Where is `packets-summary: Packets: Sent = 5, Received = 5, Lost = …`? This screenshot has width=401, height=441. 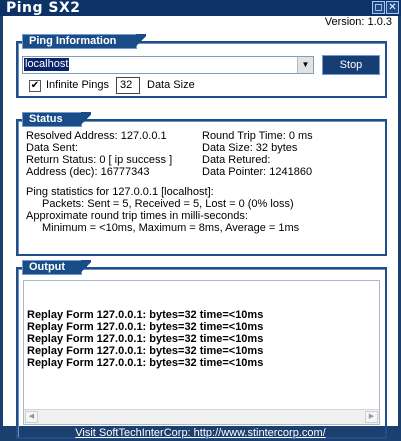 packets-summary: Packets: Sent = 5, Received = 5, Lost = … is located at coordinates (168, 204).